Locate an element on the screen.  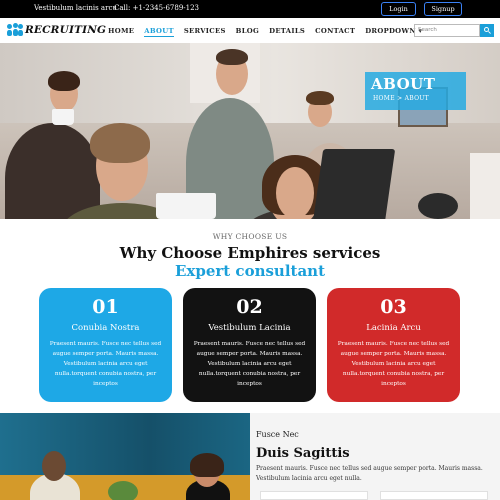
card-title: Lacinia Arcu is located at coordinates (393, 328).